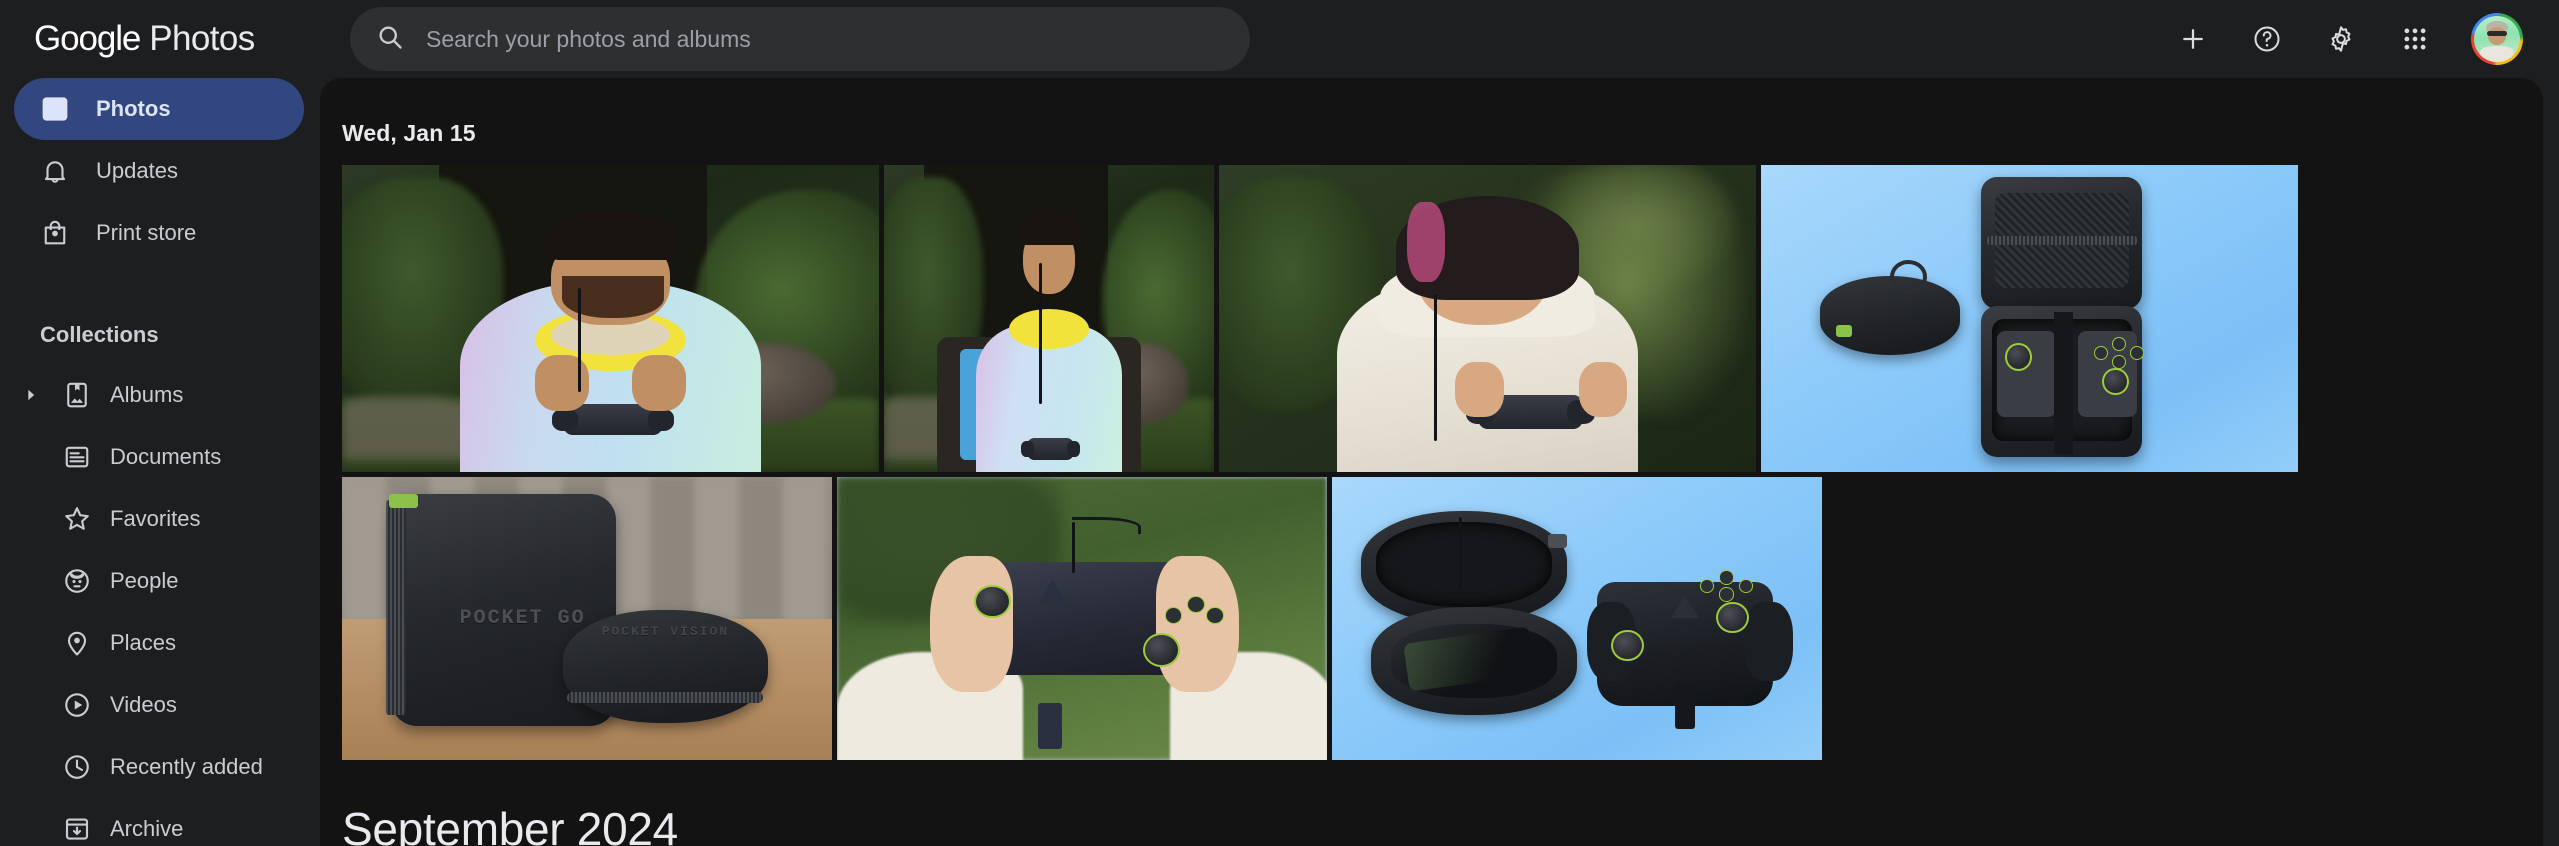 The width and height of the screenshot is (2559, 846). I want to click on sidebar-item-photos: Photos, so click(159, 109).